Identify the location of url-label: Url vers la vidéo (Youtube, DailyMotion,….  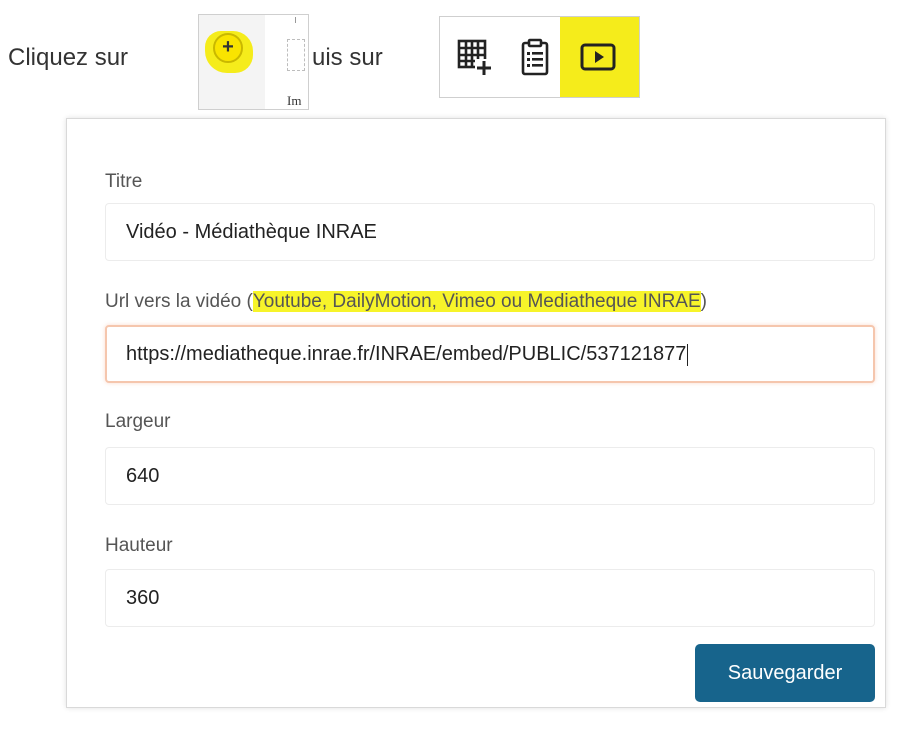
(406, 302).